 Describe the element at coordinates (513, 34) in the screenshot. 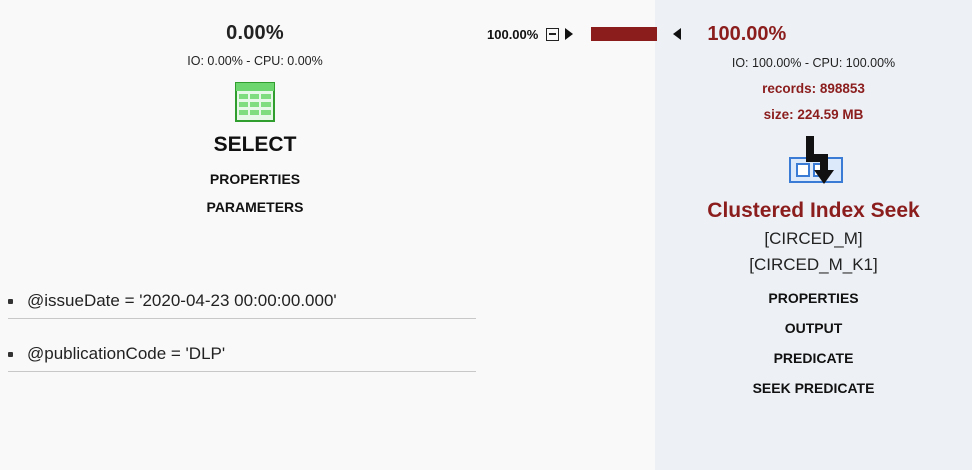

I see `connector-percent: 100.00%` at that location.